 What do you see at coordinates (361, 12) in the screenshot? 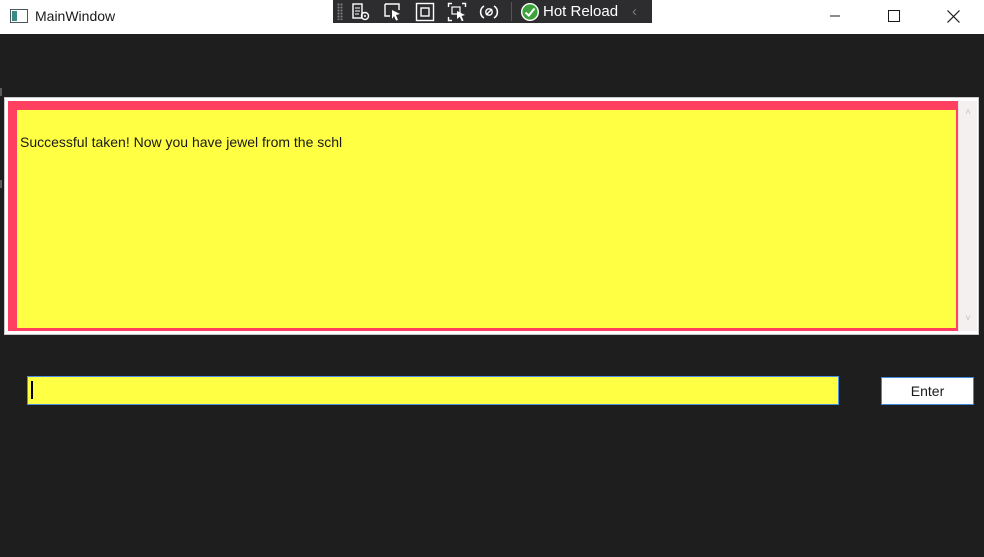
I see `live-visual-tree-icon` at bounding box center [361, 12].